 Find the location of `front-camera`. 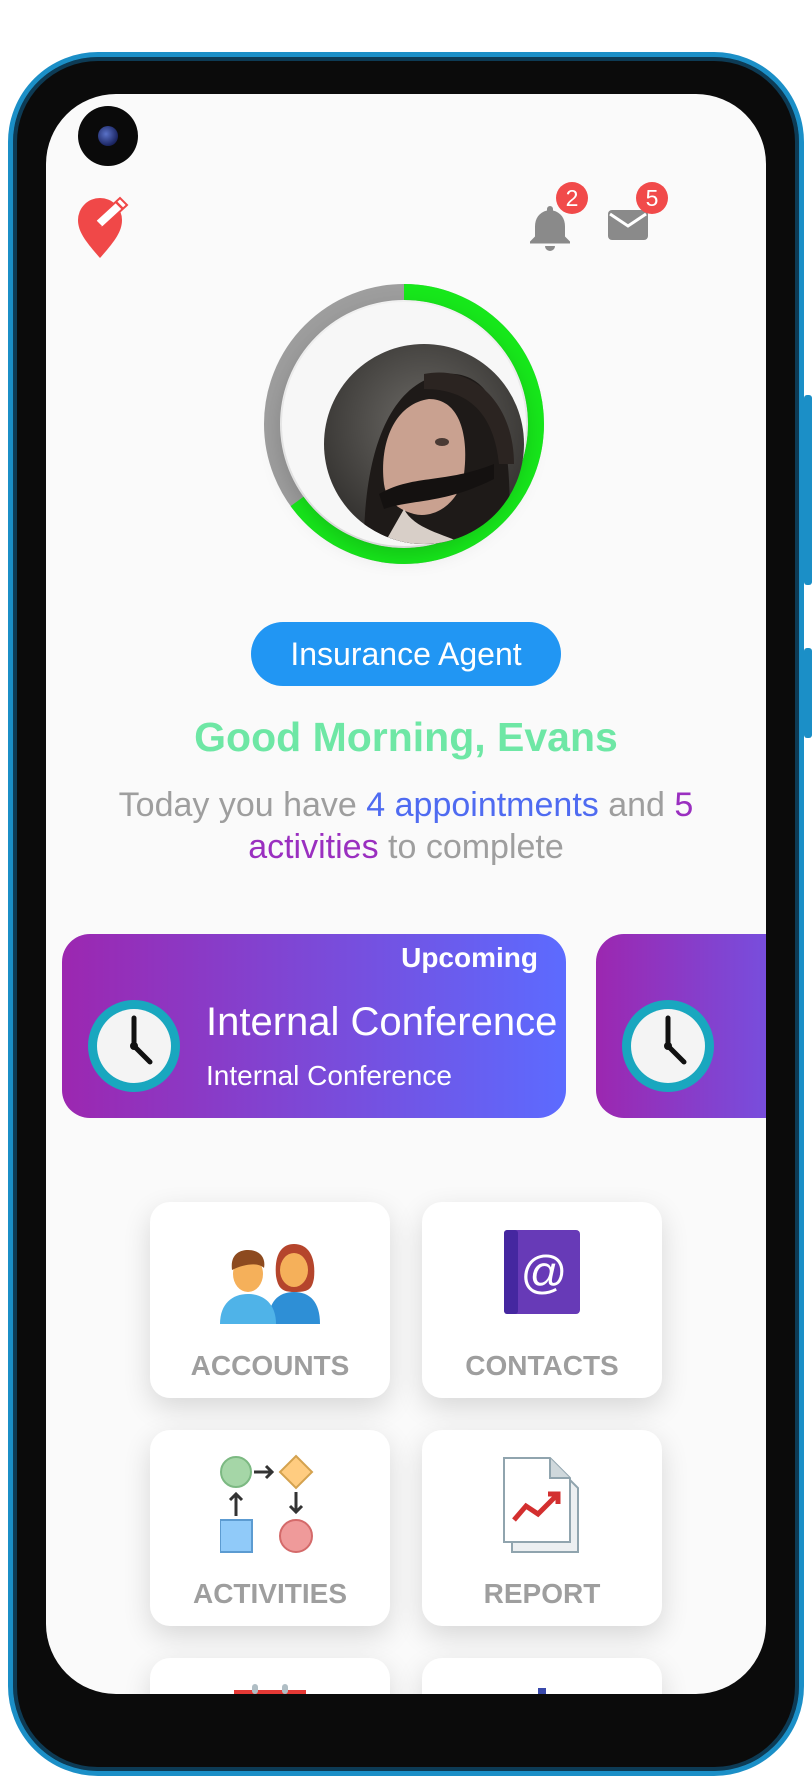

front-camera is located at coordinates (108, 136).